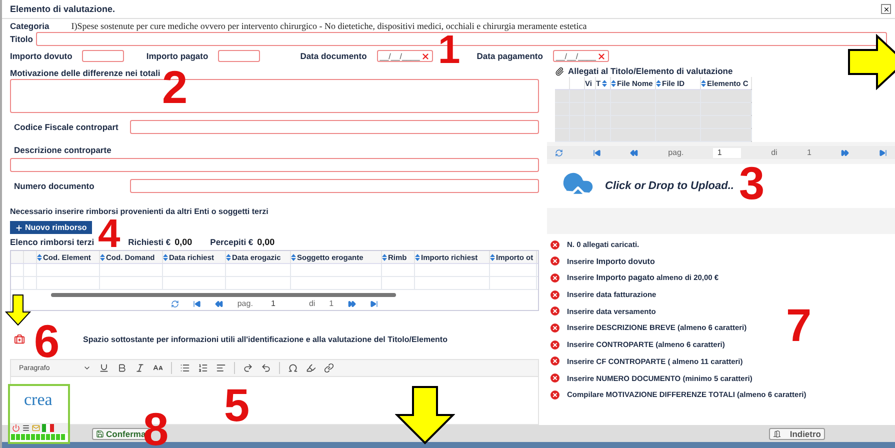 The image size is (895, 448). Describe the element at coordinates (87, 368) in the screenshot. I see `chevron-down-icon` at that location.